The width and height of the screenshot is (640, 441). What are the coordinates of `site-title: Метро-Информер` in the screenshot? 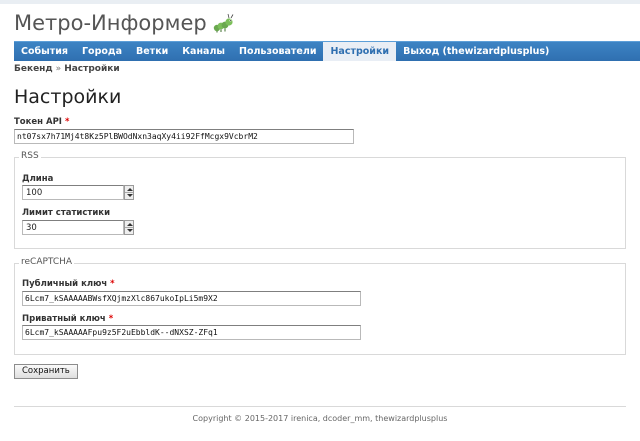 It's located at (110, 23).